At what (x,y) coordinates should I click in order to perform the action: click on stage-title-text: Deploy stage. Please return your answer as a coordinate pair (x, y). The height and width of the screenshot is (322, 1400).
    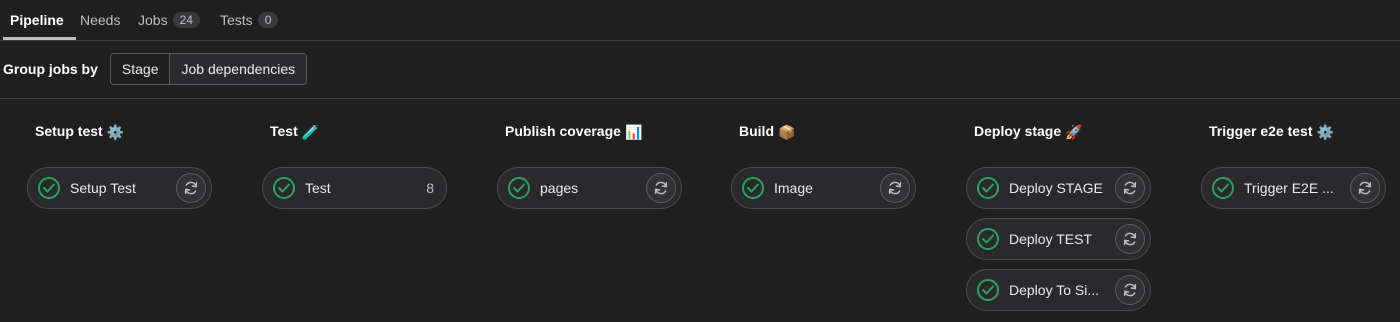
    Looking at the image, I should click on (1018, 131).